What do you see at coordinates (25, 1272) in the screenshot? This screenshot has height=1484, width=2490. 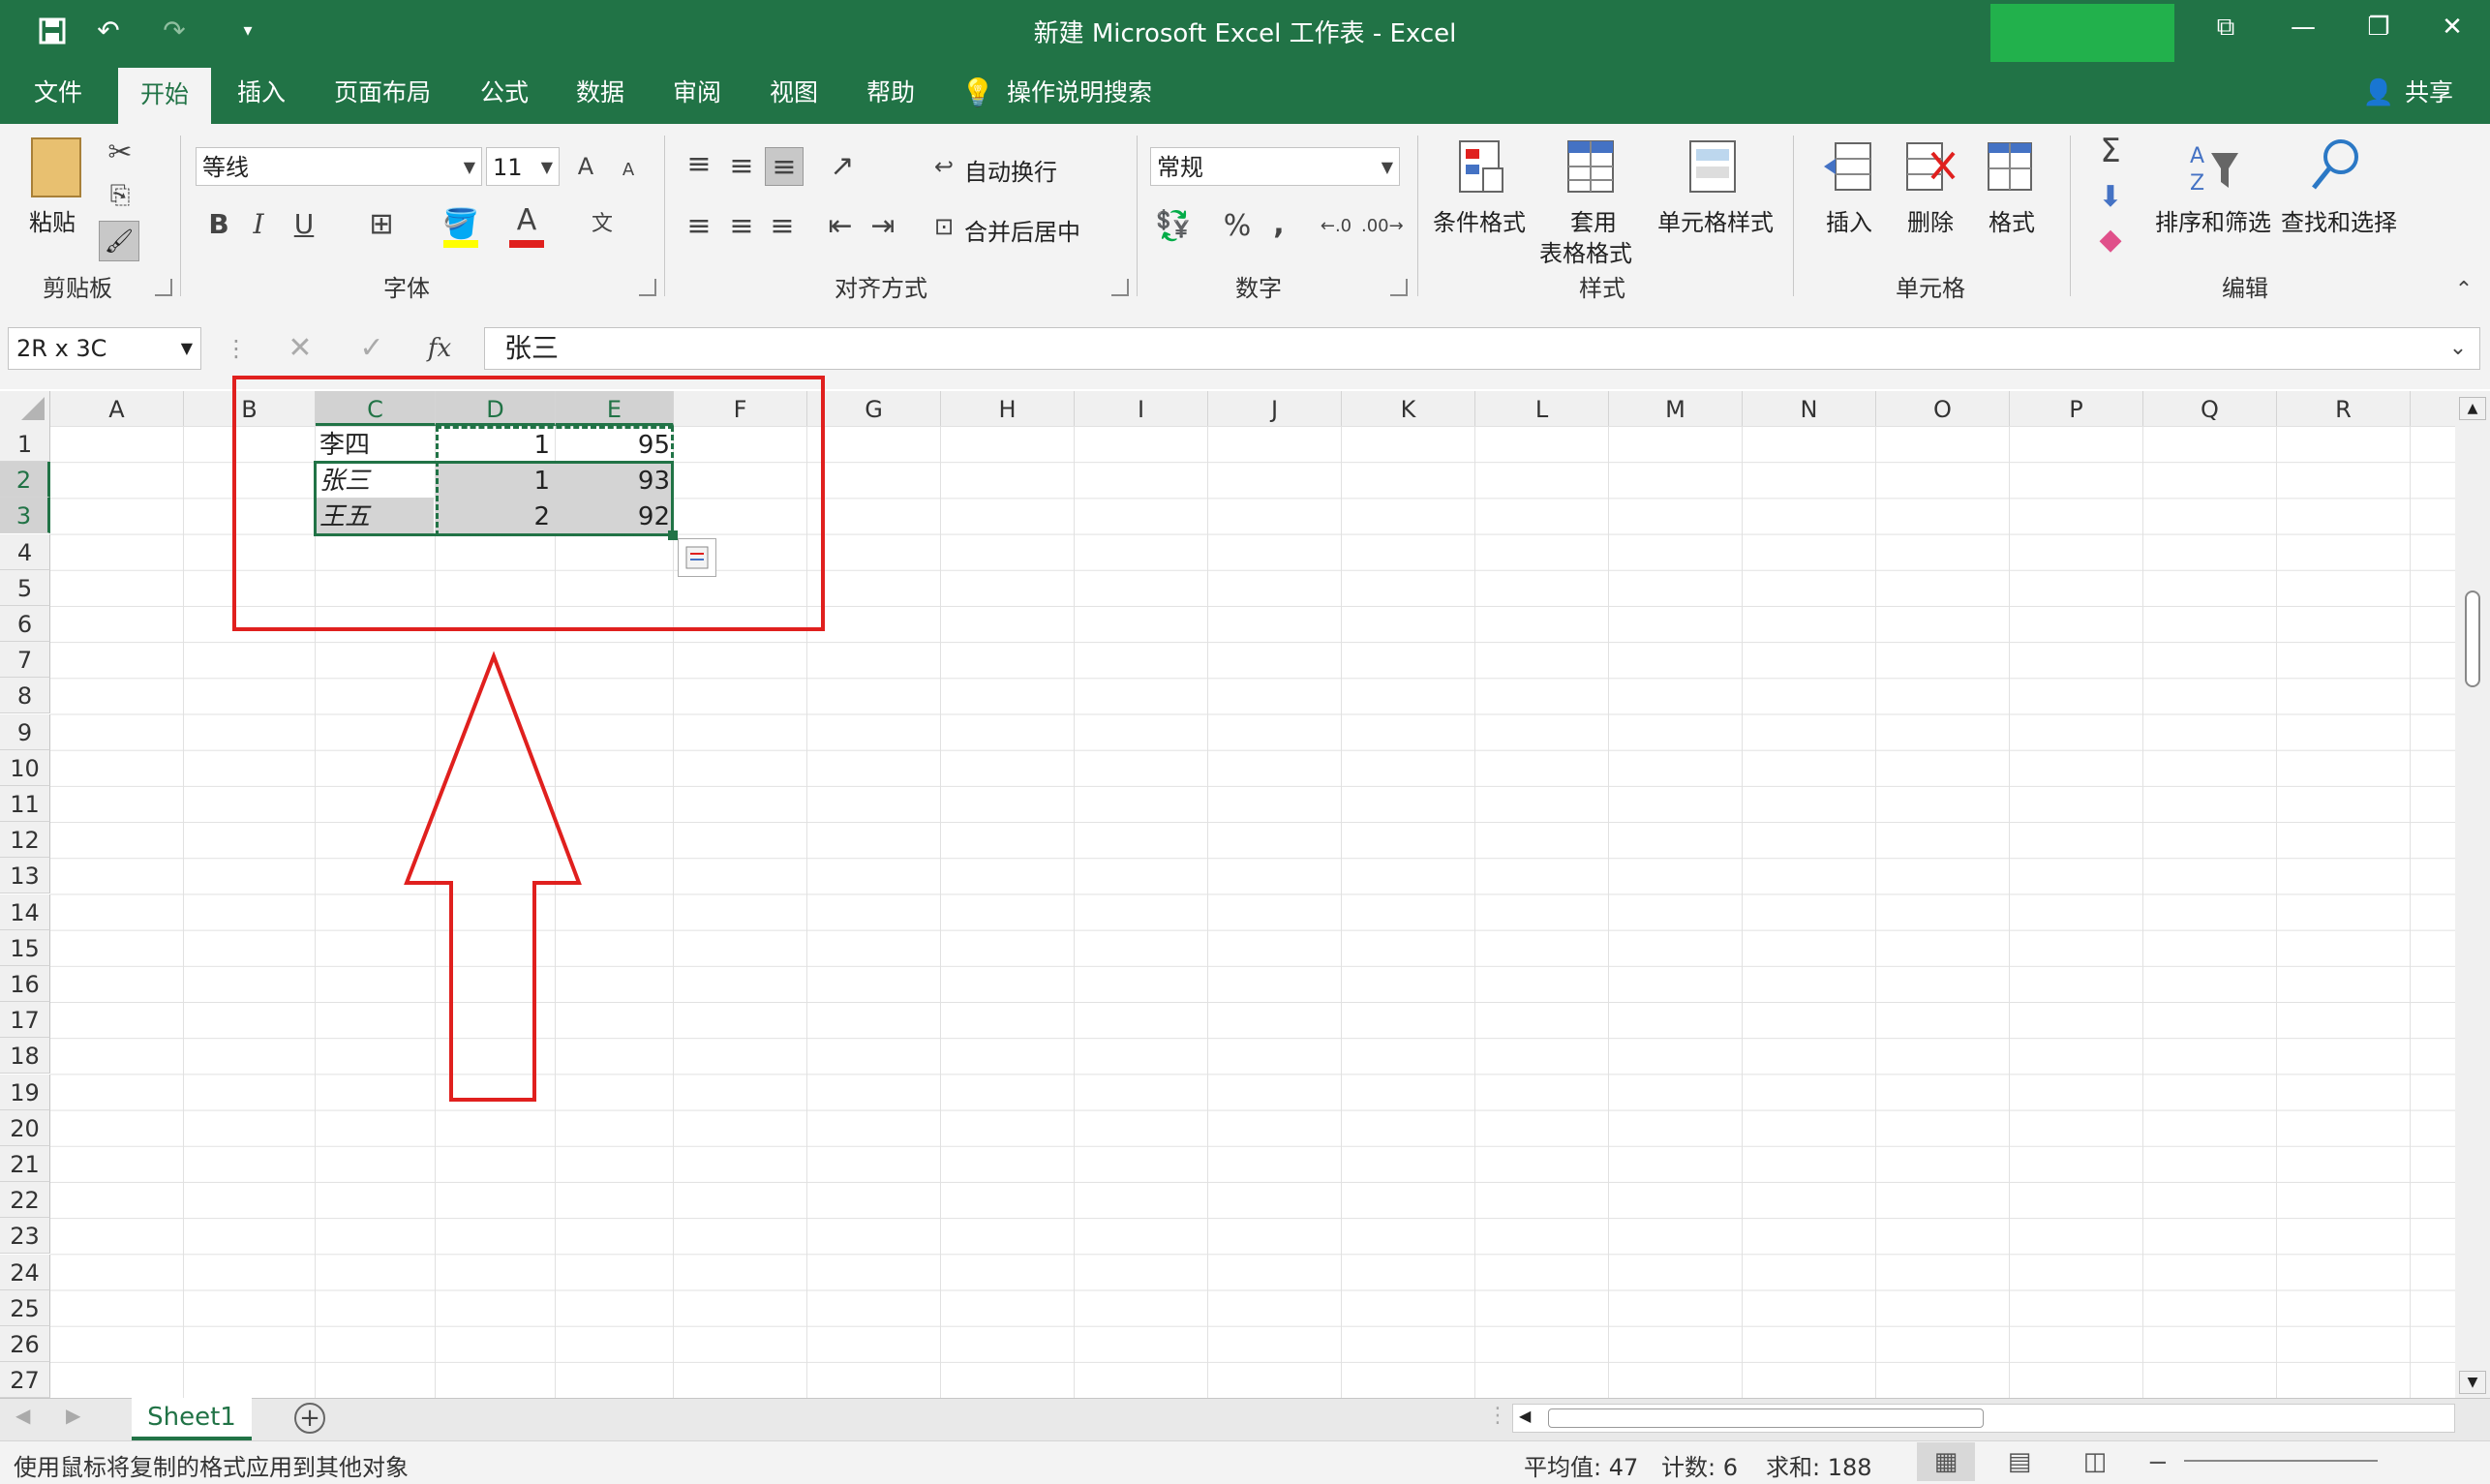 I see `row-header-24: 24` at bounding box center [25, 1272].